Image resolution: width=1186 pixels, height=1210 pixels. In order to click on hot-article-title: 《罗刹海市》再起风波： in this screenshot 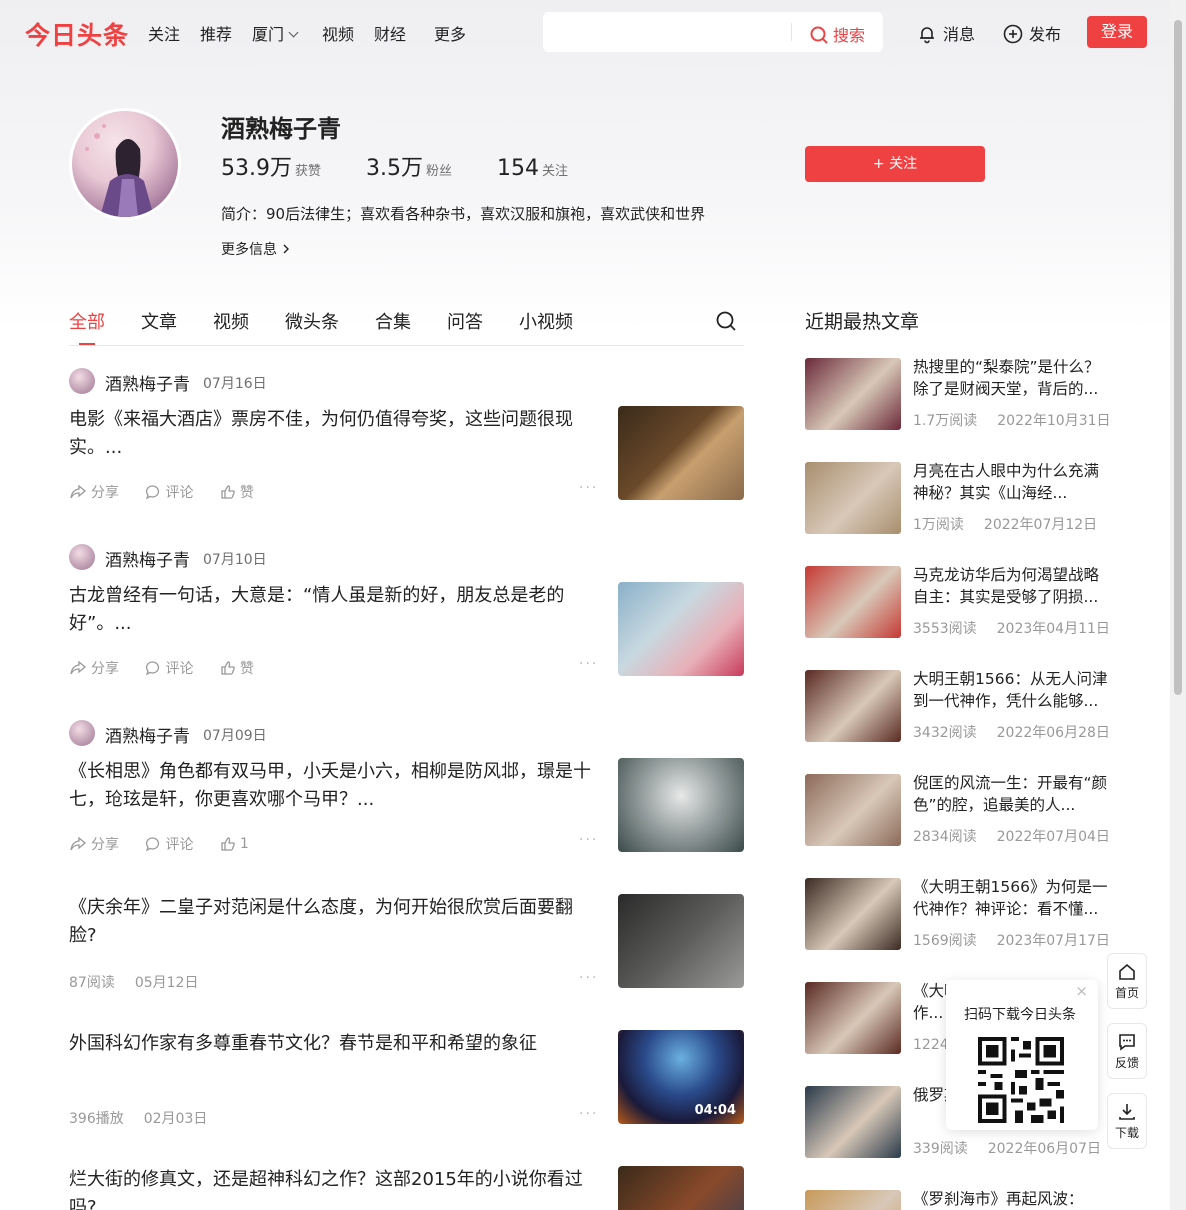, I will do `click(1013, 1199)`.